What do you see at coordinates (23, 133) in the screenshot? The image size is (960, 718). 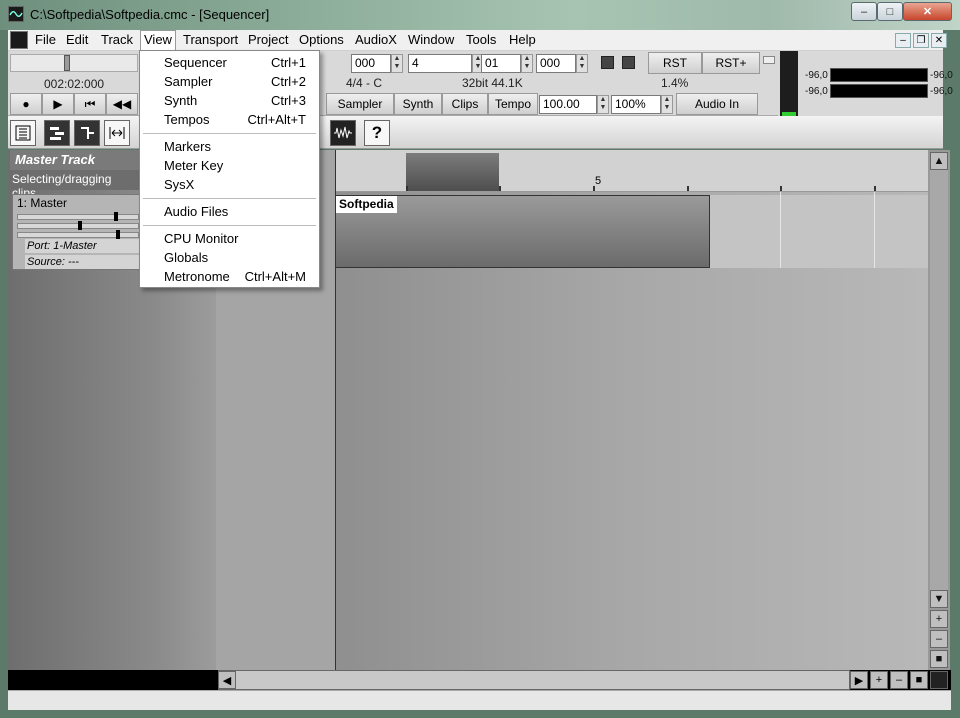 I see `track-list-icon` at bounding box center [23, 133].